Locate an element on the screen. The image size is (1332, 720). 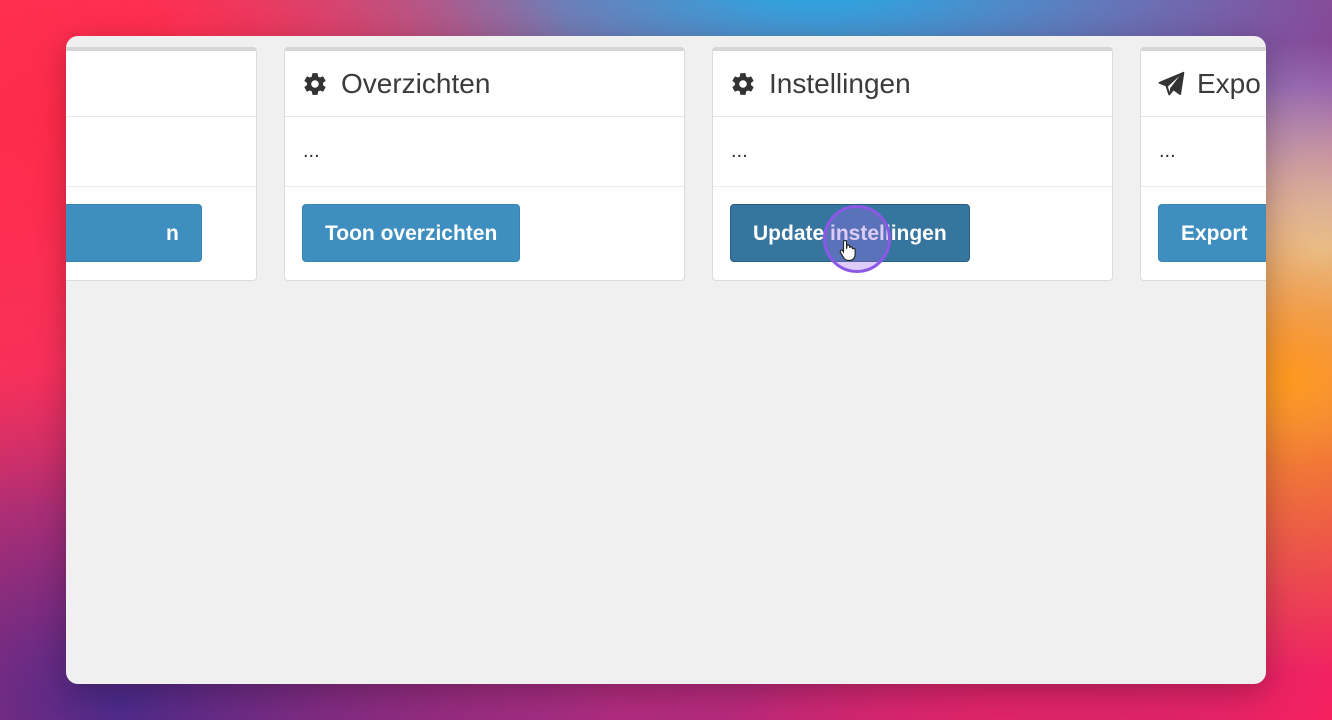
update-instellingen-button: Update instellingen is located at coordinates (850, 233).